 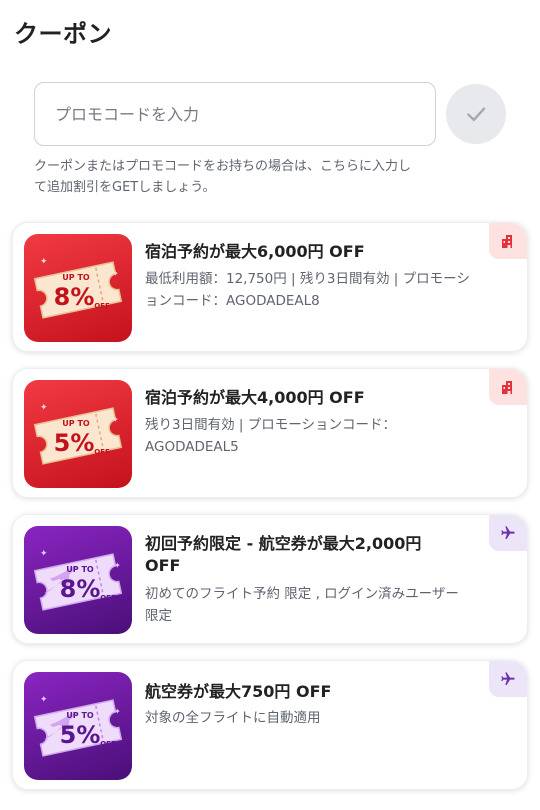 I want to click on coupon-badge-flight: UP TO 5% OFF ✦ ✦, so click(x=78, y=726).